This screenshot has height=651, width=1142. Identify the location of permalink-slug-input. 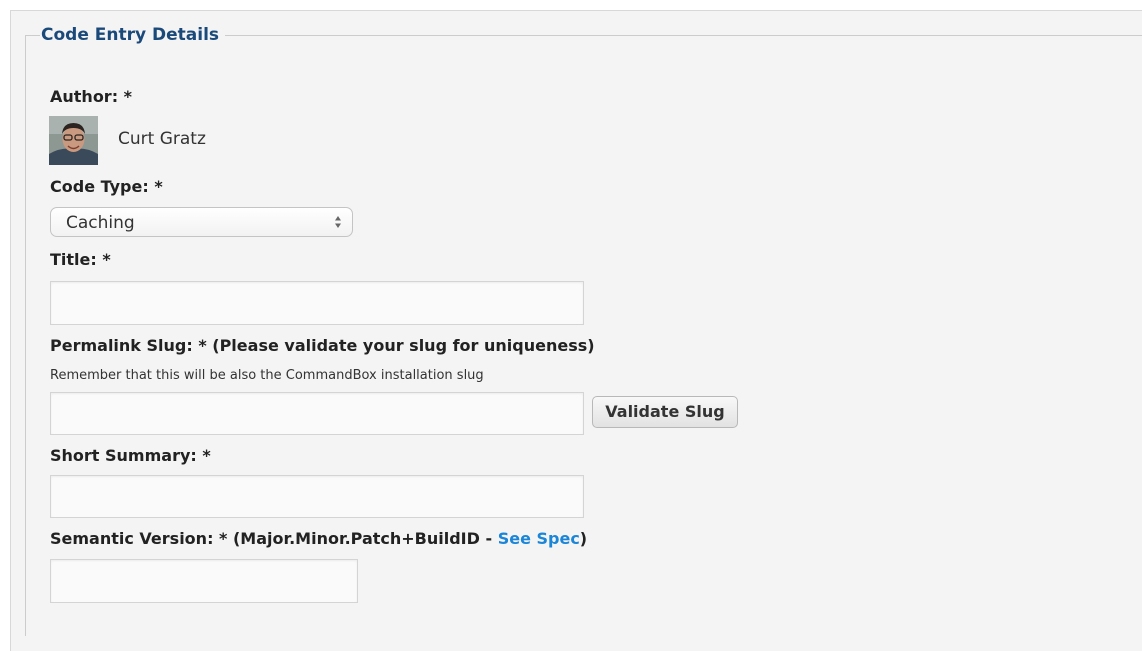
(317, 413).